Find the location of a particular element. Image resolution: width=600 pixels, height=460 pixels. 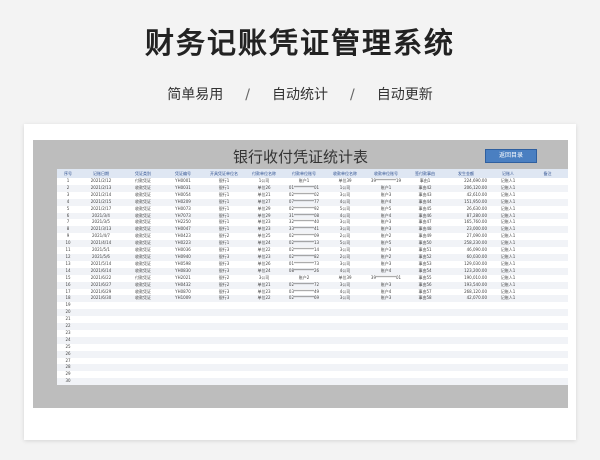

table-row: 23 is located at coordinates (312, 333).